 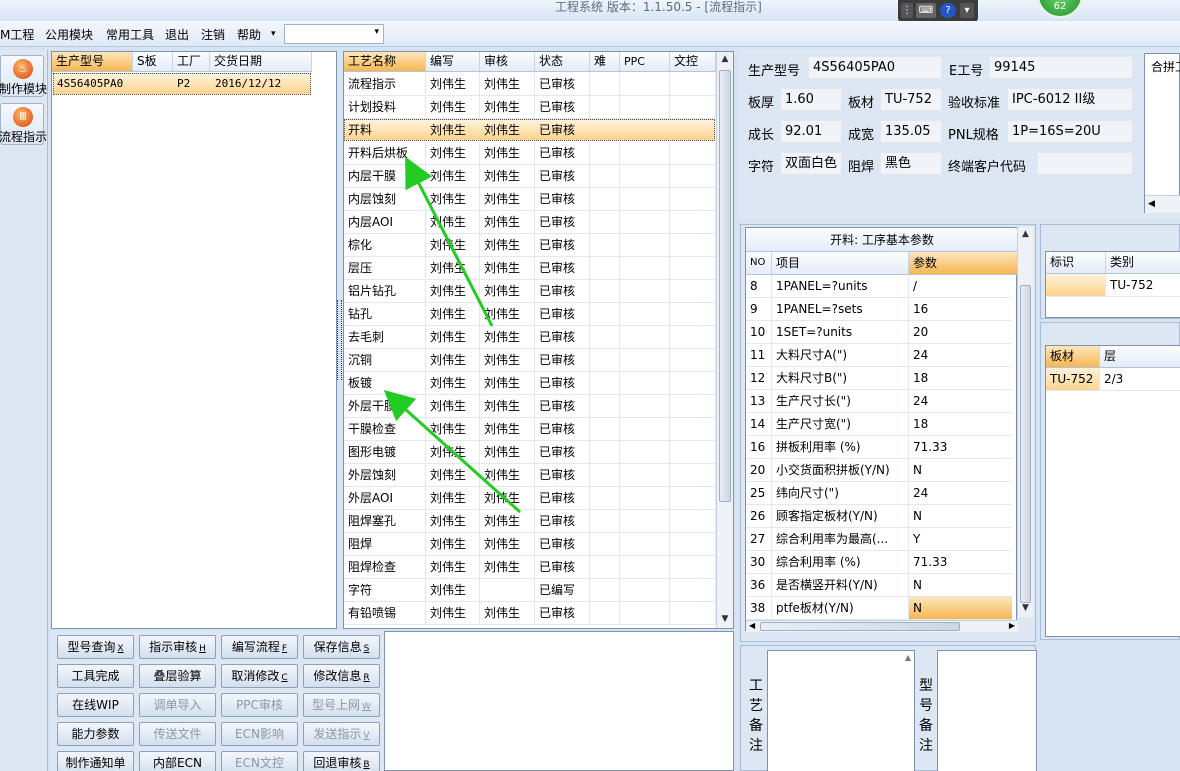 I want to click on material-cell: TU-752, so click(x=1073, y=379).